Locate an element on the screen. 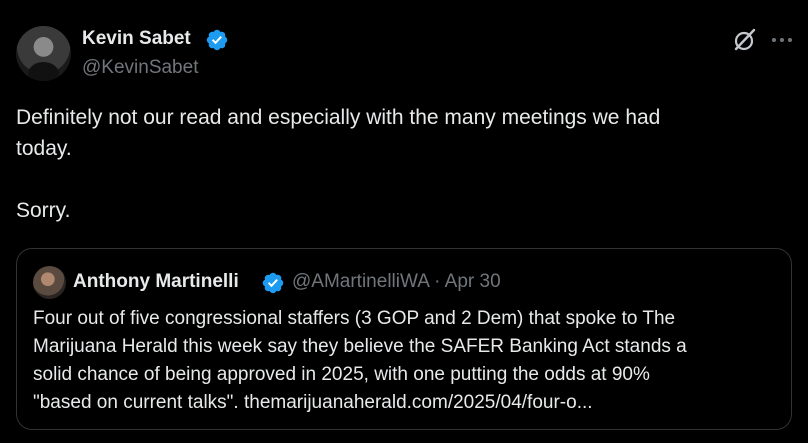  author-name: Kevin Sabet is located at coordinates (136, 39).